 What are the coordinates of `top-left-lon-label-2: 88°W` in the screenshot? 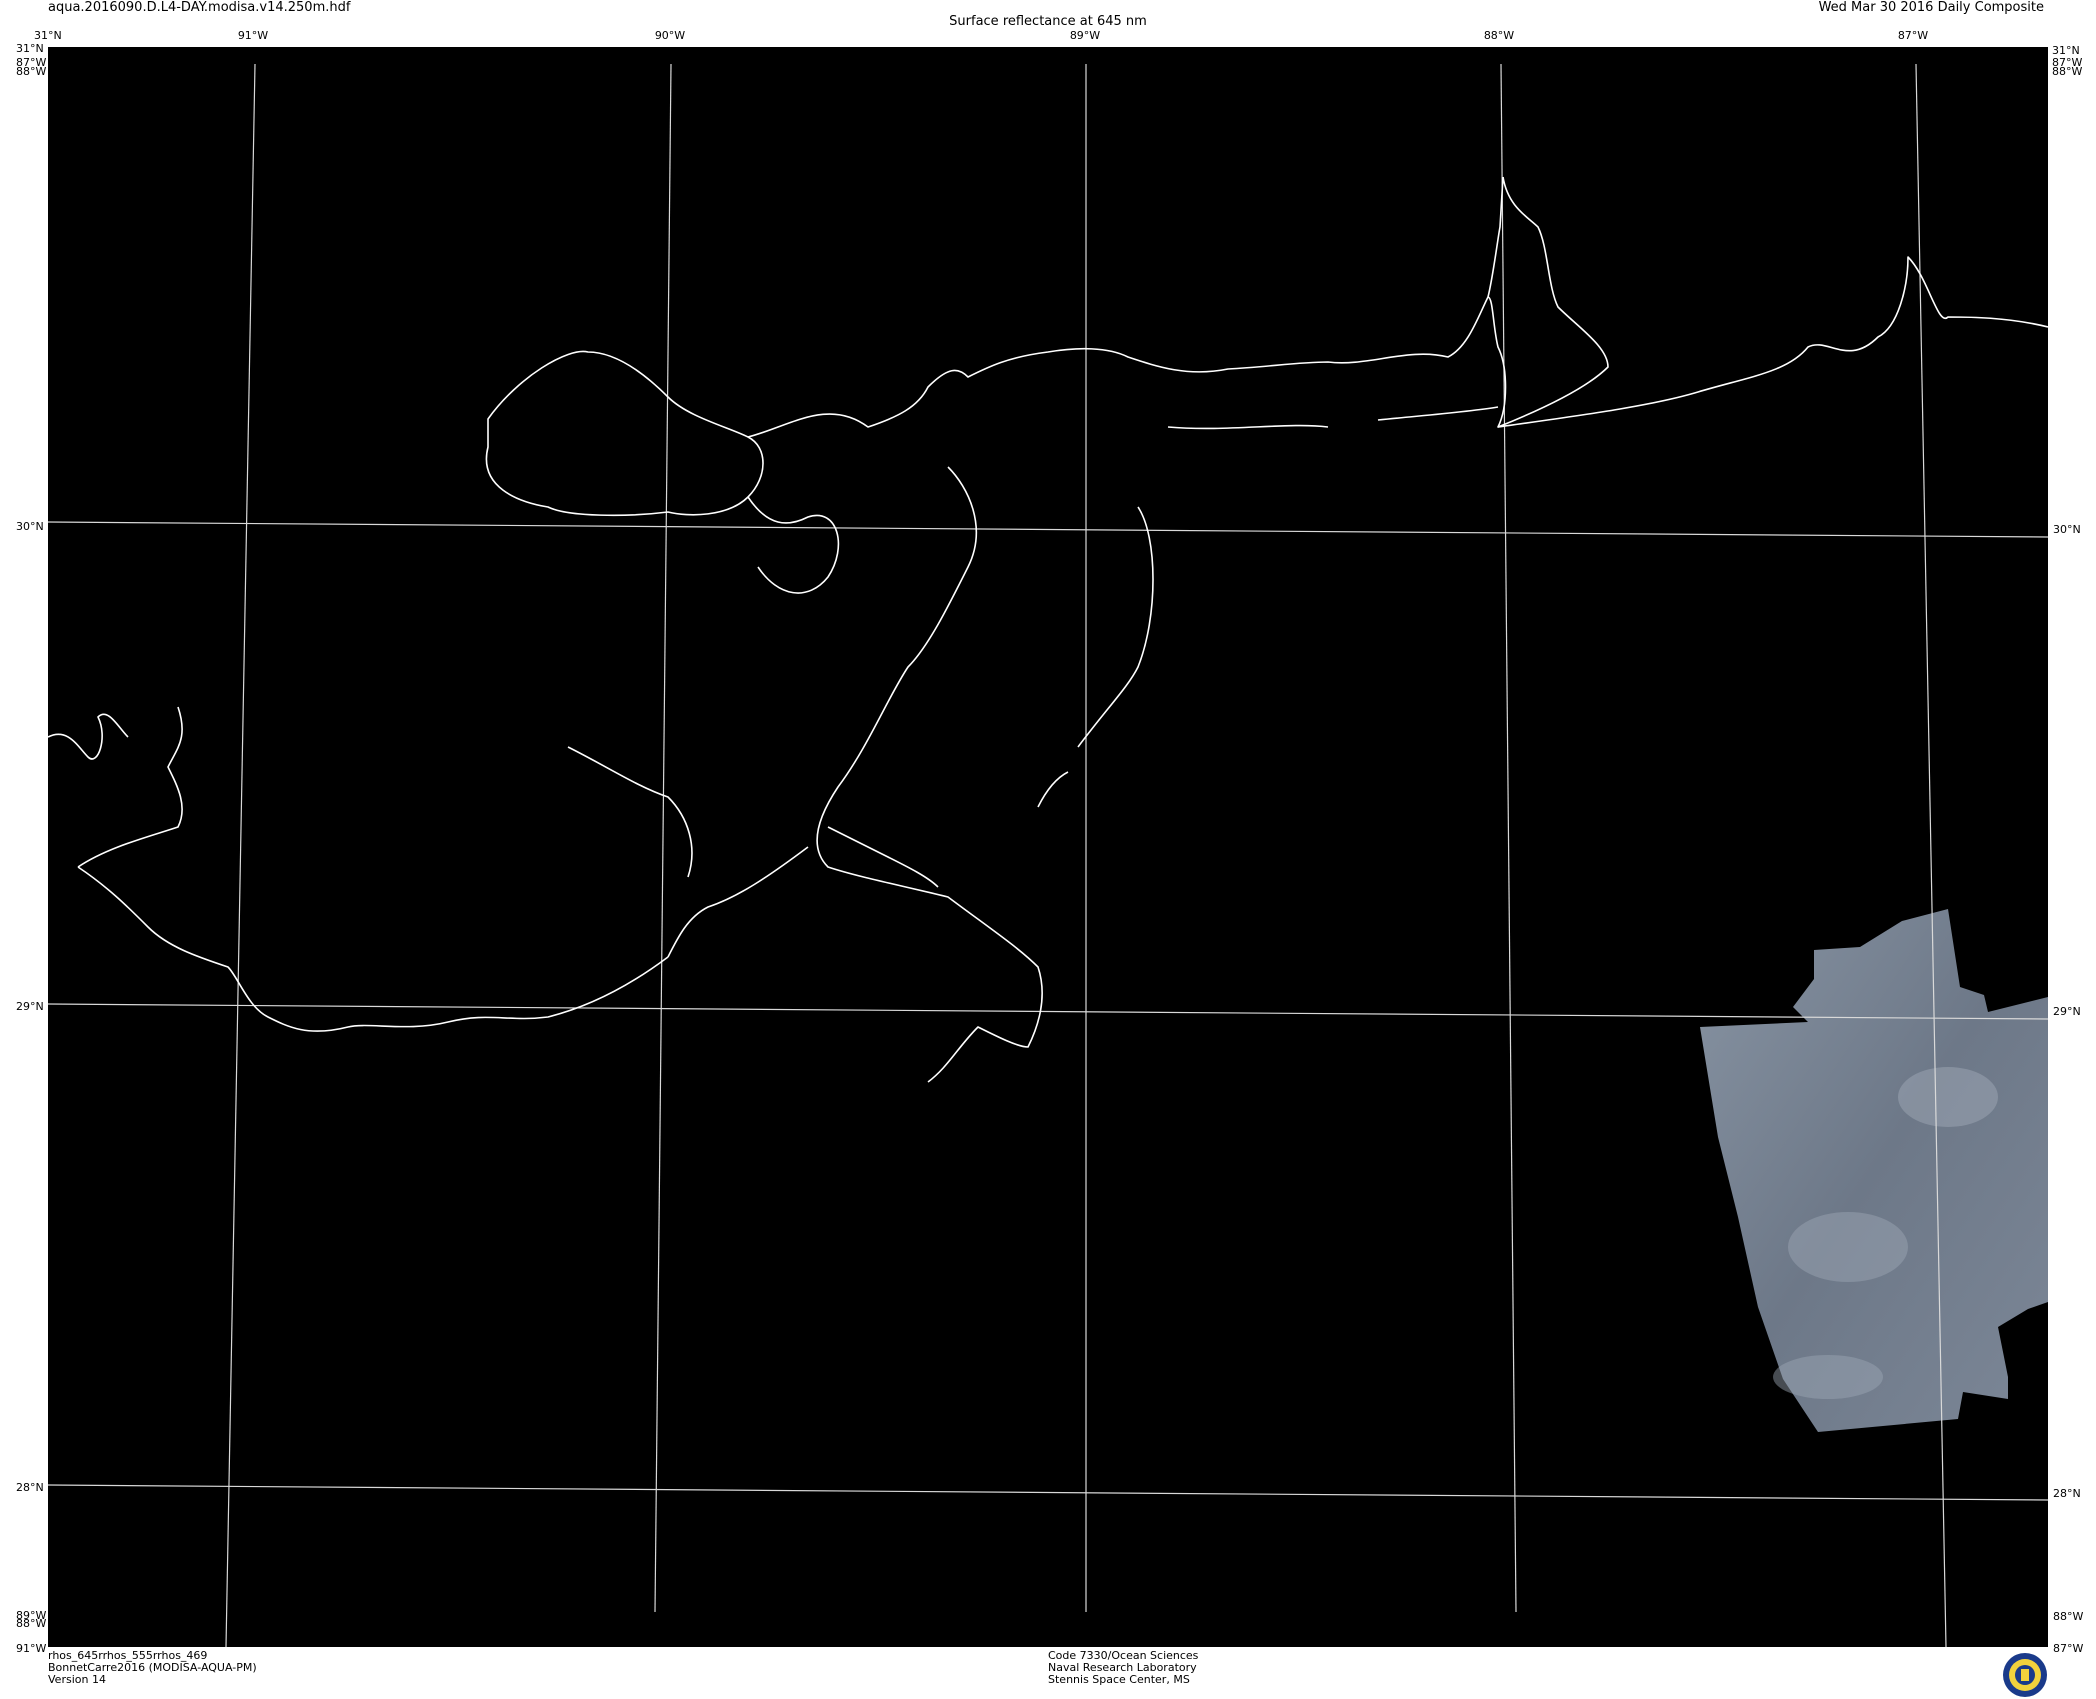 It's located at (31, 71).